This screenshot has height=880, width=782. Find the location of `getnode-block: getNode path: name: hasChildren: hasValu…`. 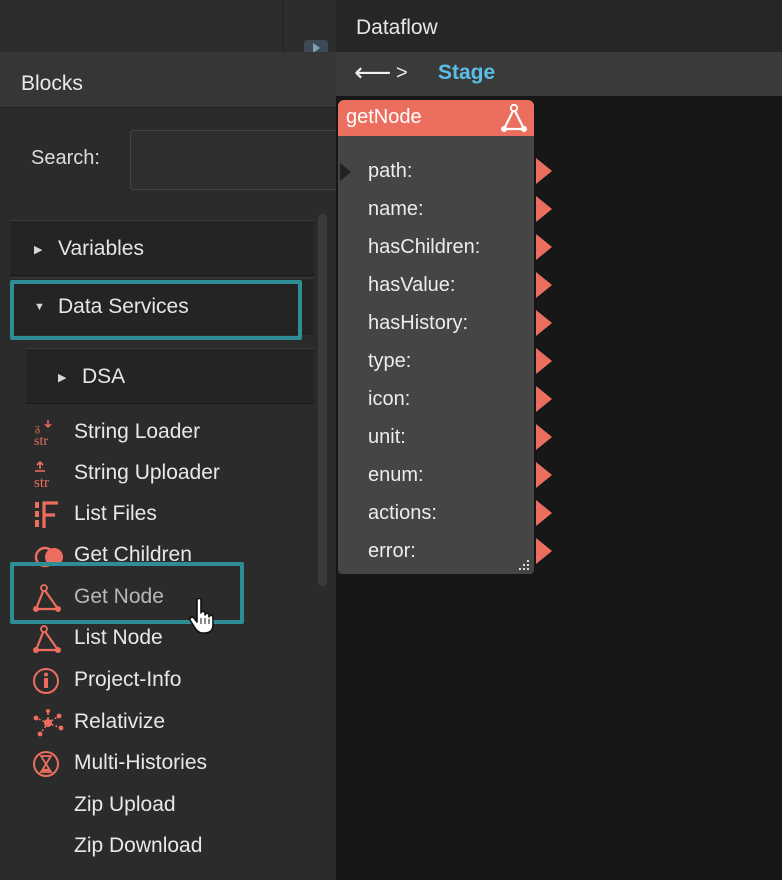

getnode-block: getNode path: name: hasChildren: hasValu… is located at coordinates (445, 337).